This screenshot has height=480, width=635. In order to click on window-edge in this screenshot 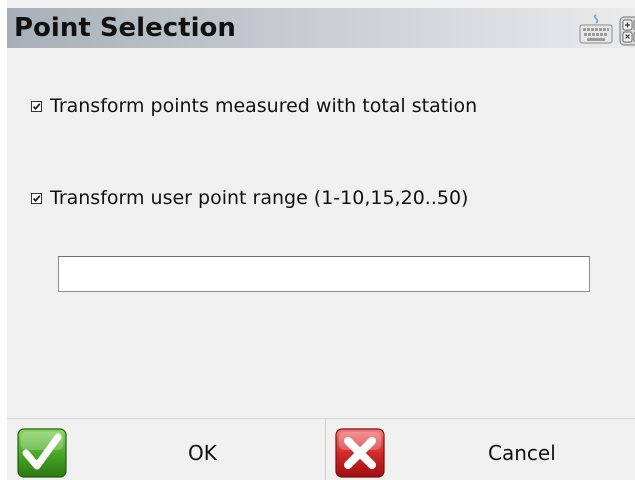, I will do `click(3, 240)`.